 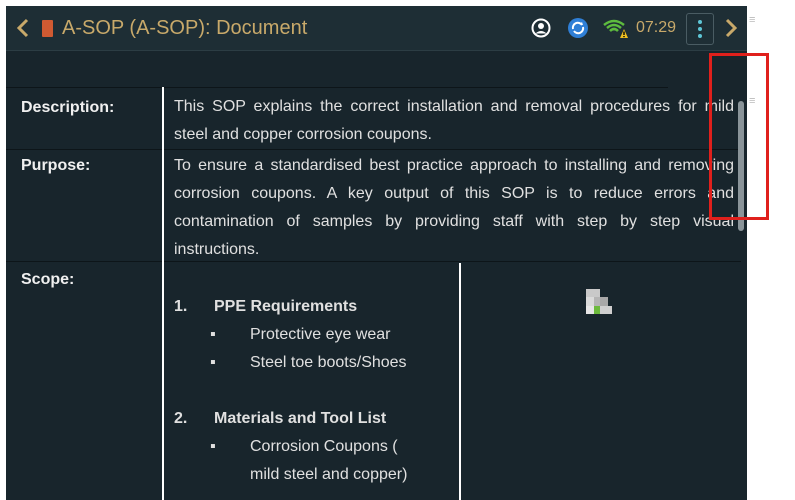 I want to click on document-icon, so click(x=47, y=28).